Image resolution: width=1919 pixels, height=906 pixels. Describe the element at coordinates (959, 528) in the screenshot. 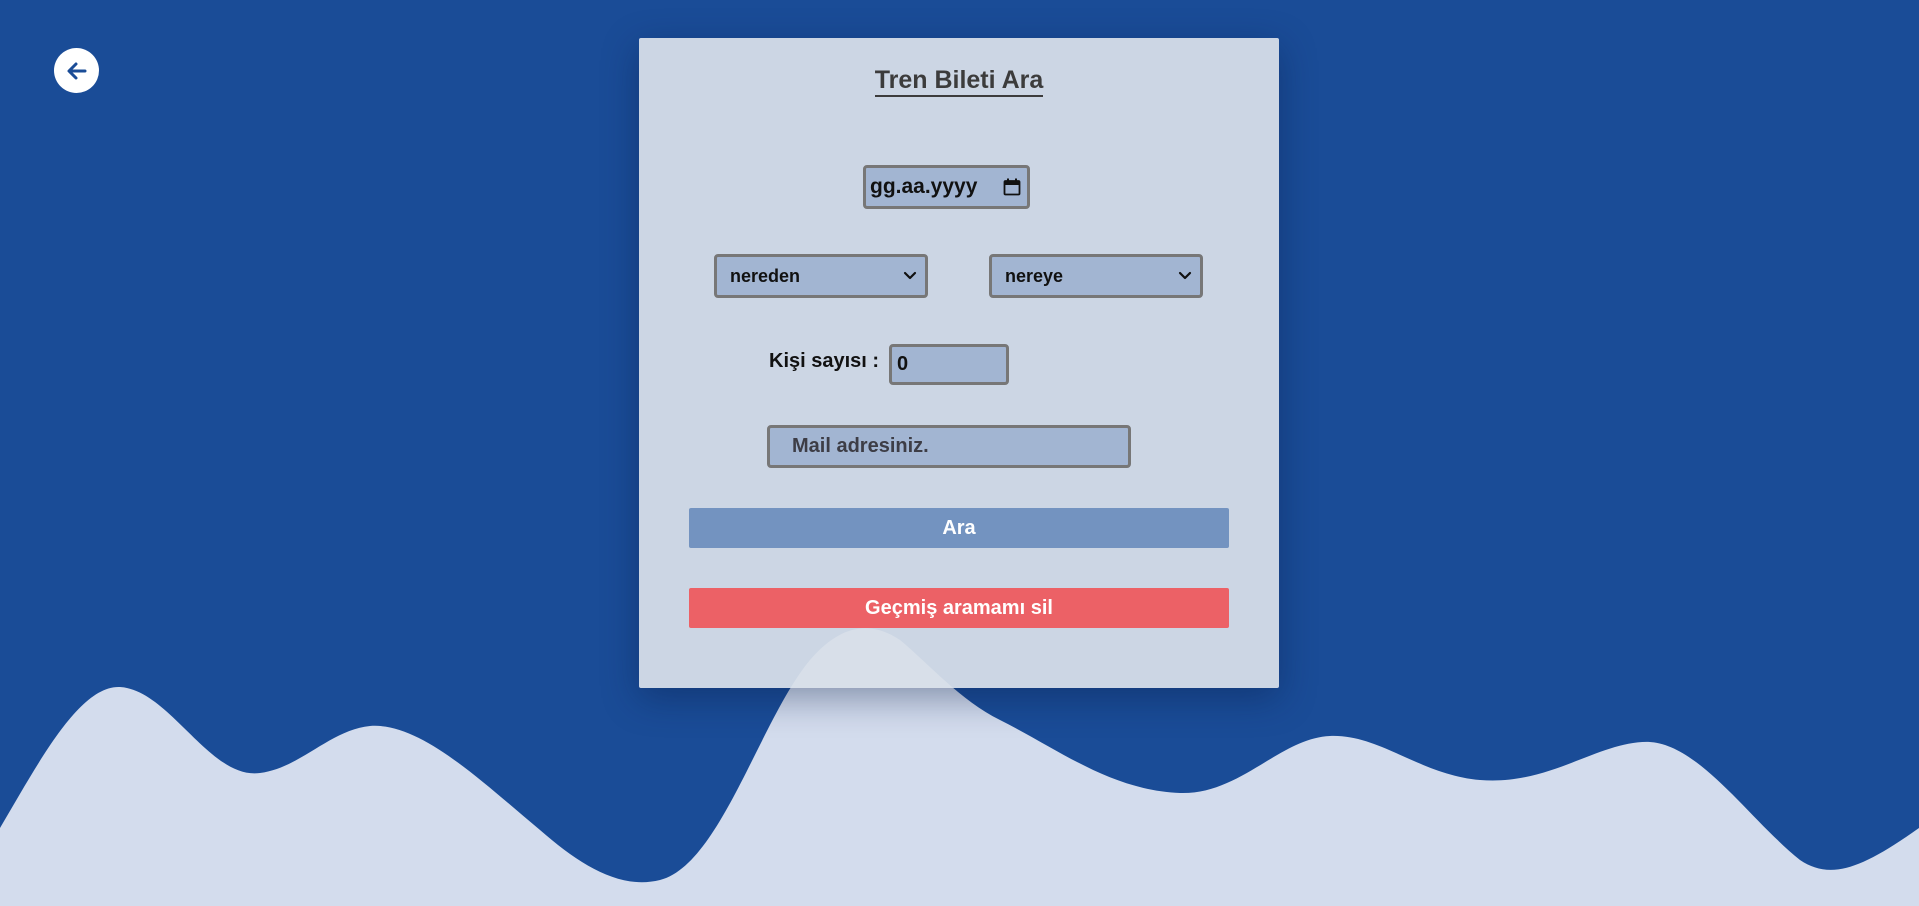

I see `search-button: Ara` at that location.